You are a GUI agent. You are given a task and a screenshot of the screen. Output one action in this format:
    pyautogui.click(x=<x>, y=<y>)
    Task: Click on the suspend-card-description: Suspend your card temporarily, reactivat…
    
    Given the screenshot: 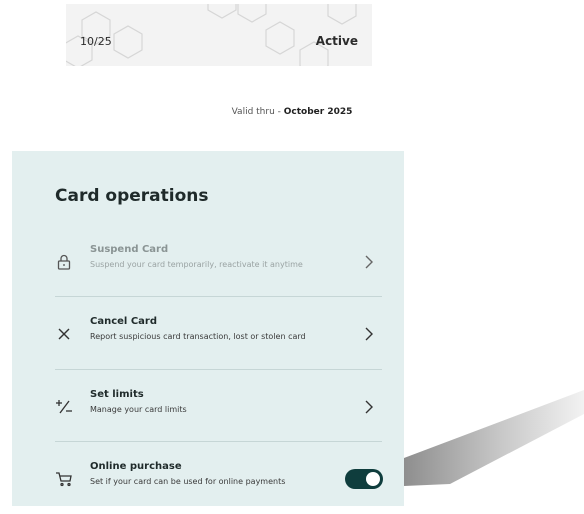 What is the action you would take?
    pyautogui.click(x=196, y=264)
    